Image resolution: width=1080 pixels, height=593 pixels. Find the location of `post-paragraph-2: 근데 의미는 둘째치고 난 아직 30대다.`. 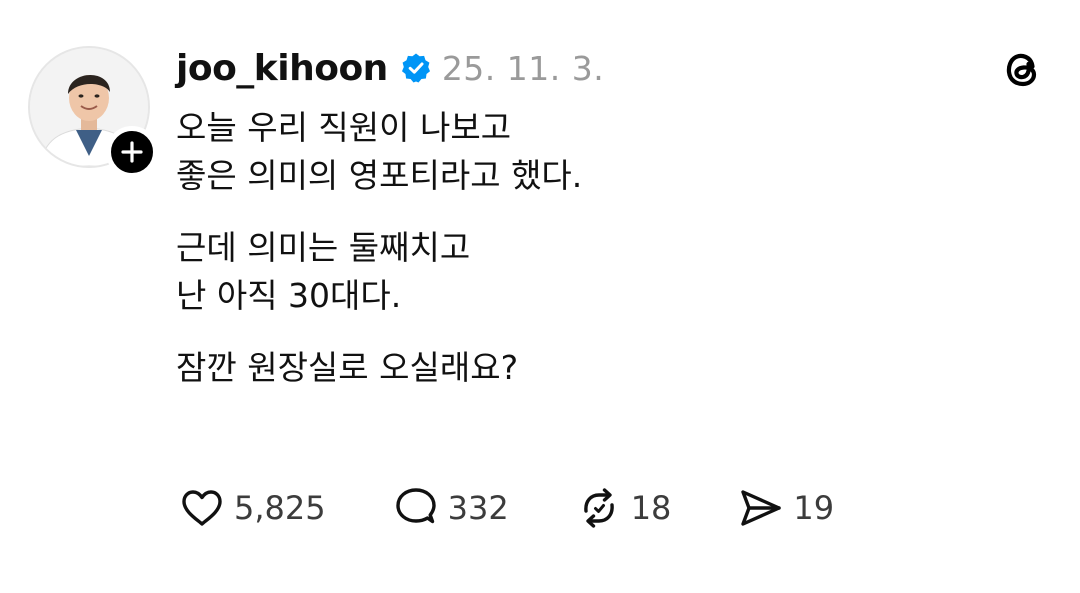

post-paragraph-2: 근데 의미는 둘째치고 난 아직 30대다. is located at coordinates (323, 271).